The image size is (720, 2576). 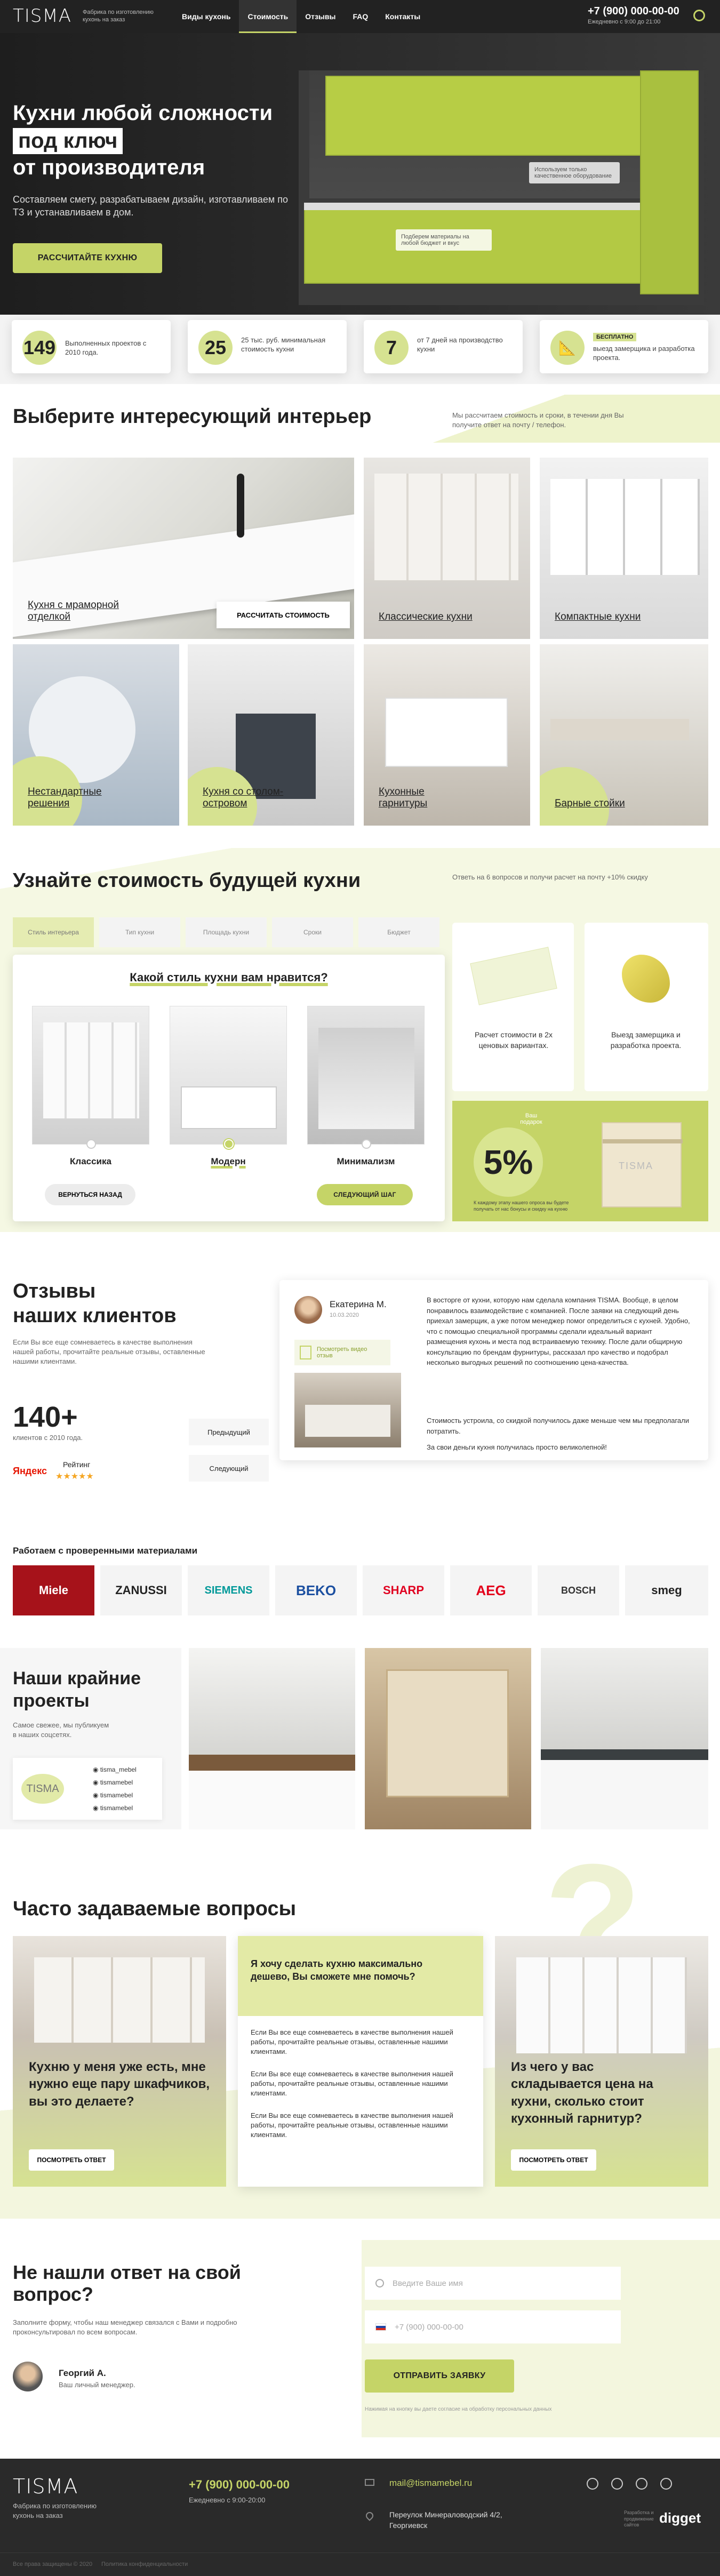 I want to click on user-icon, so click(x=379, y=2283).